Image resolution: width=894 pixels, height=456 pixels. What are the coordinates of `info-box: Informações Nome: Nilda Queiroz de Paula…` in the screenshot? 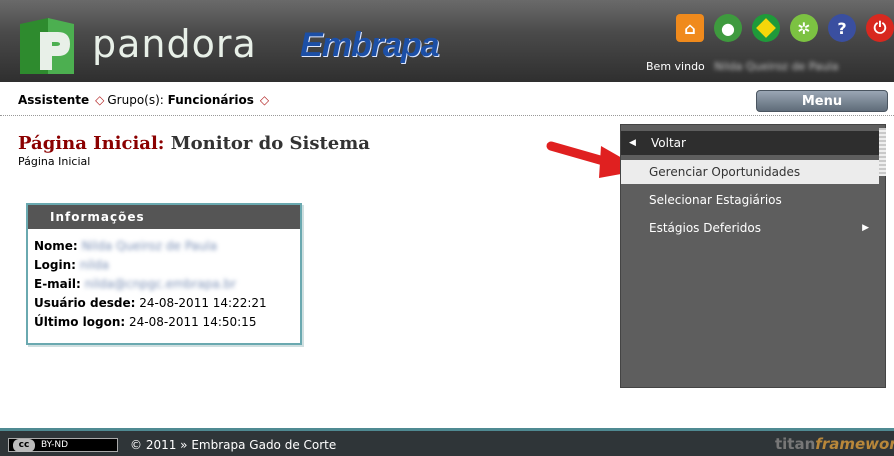 It's located at (164, 274).